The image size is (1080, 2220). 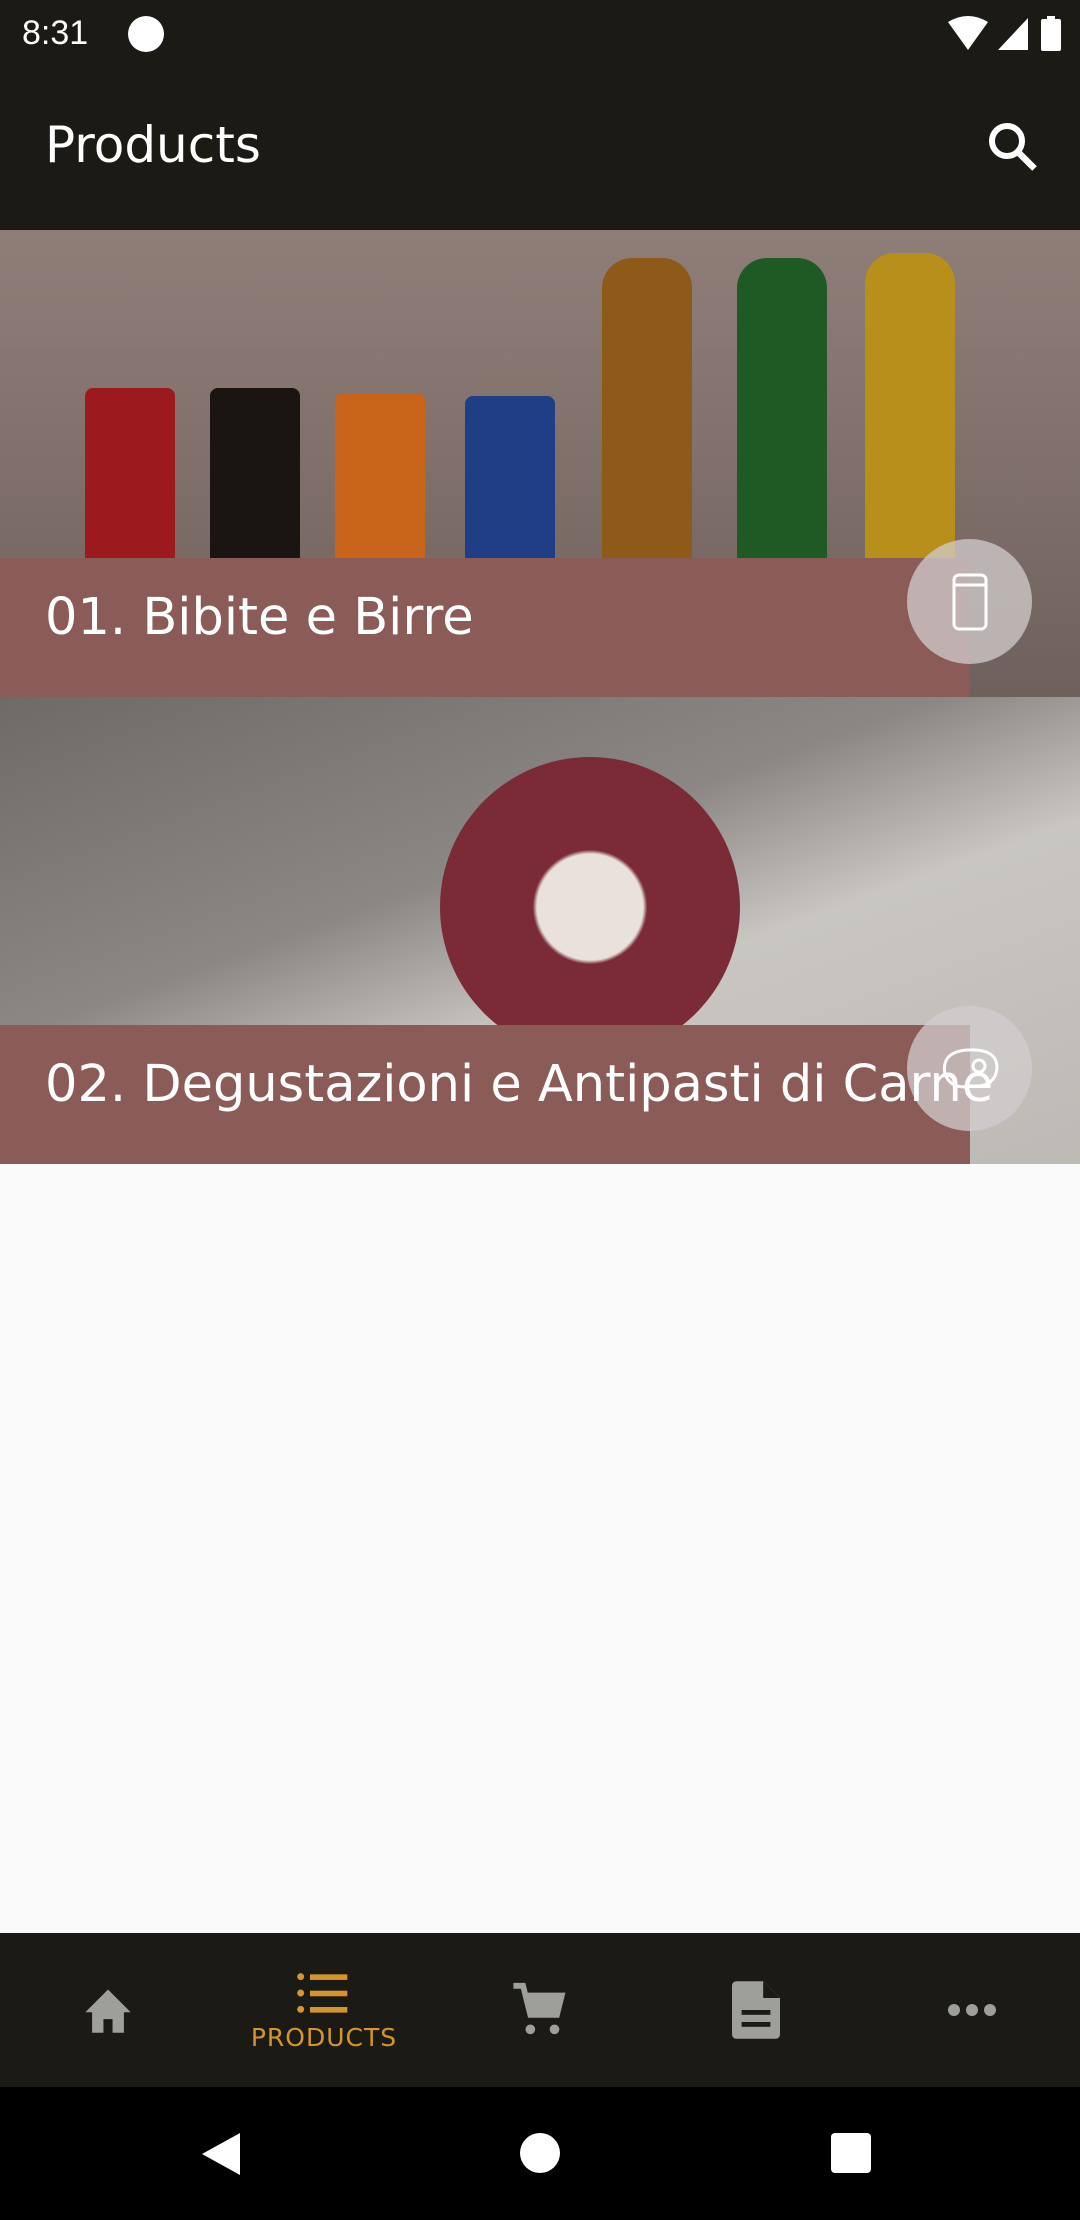 I want to click on nav-products-label: PRODUCTS, so click(x=324, y=2037).